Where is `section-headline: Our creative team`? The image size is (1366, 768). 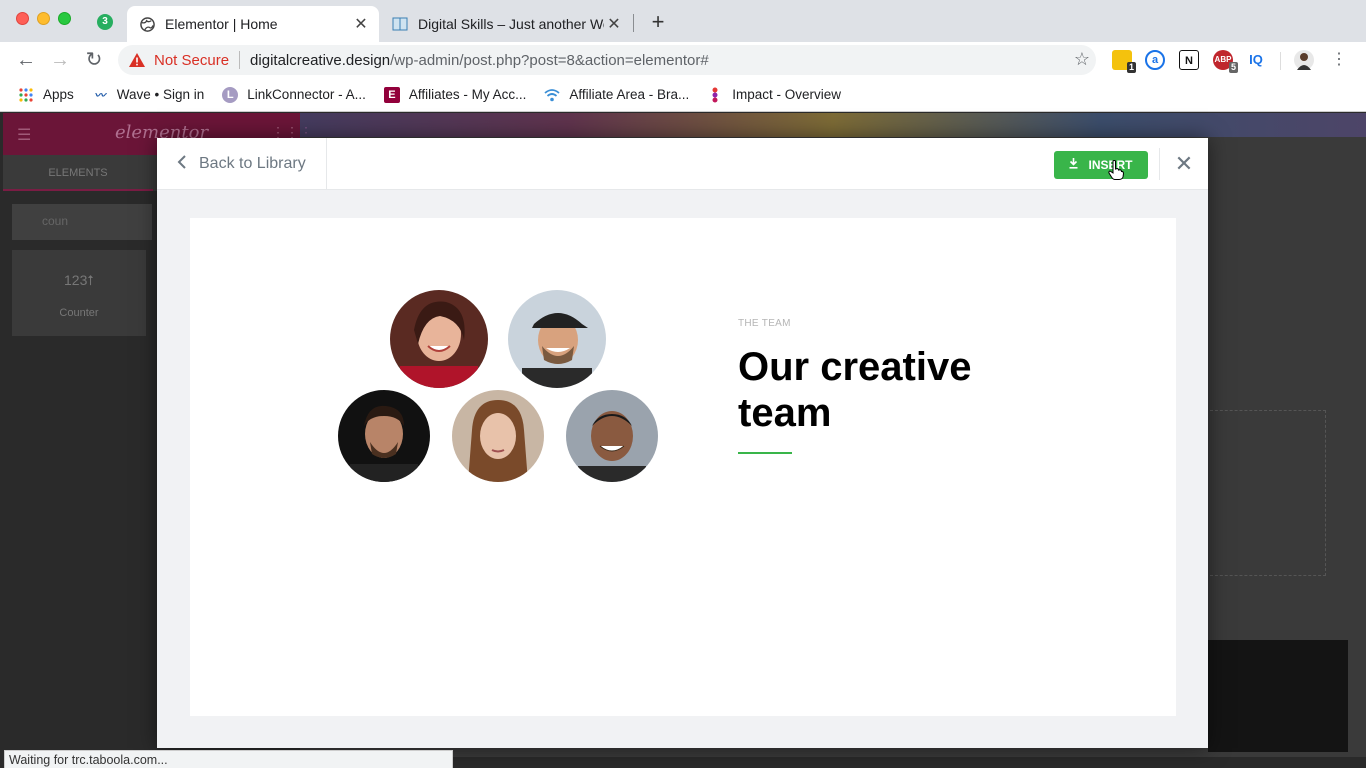 section-headline: Our creative team is located at coordinates (855, 390).